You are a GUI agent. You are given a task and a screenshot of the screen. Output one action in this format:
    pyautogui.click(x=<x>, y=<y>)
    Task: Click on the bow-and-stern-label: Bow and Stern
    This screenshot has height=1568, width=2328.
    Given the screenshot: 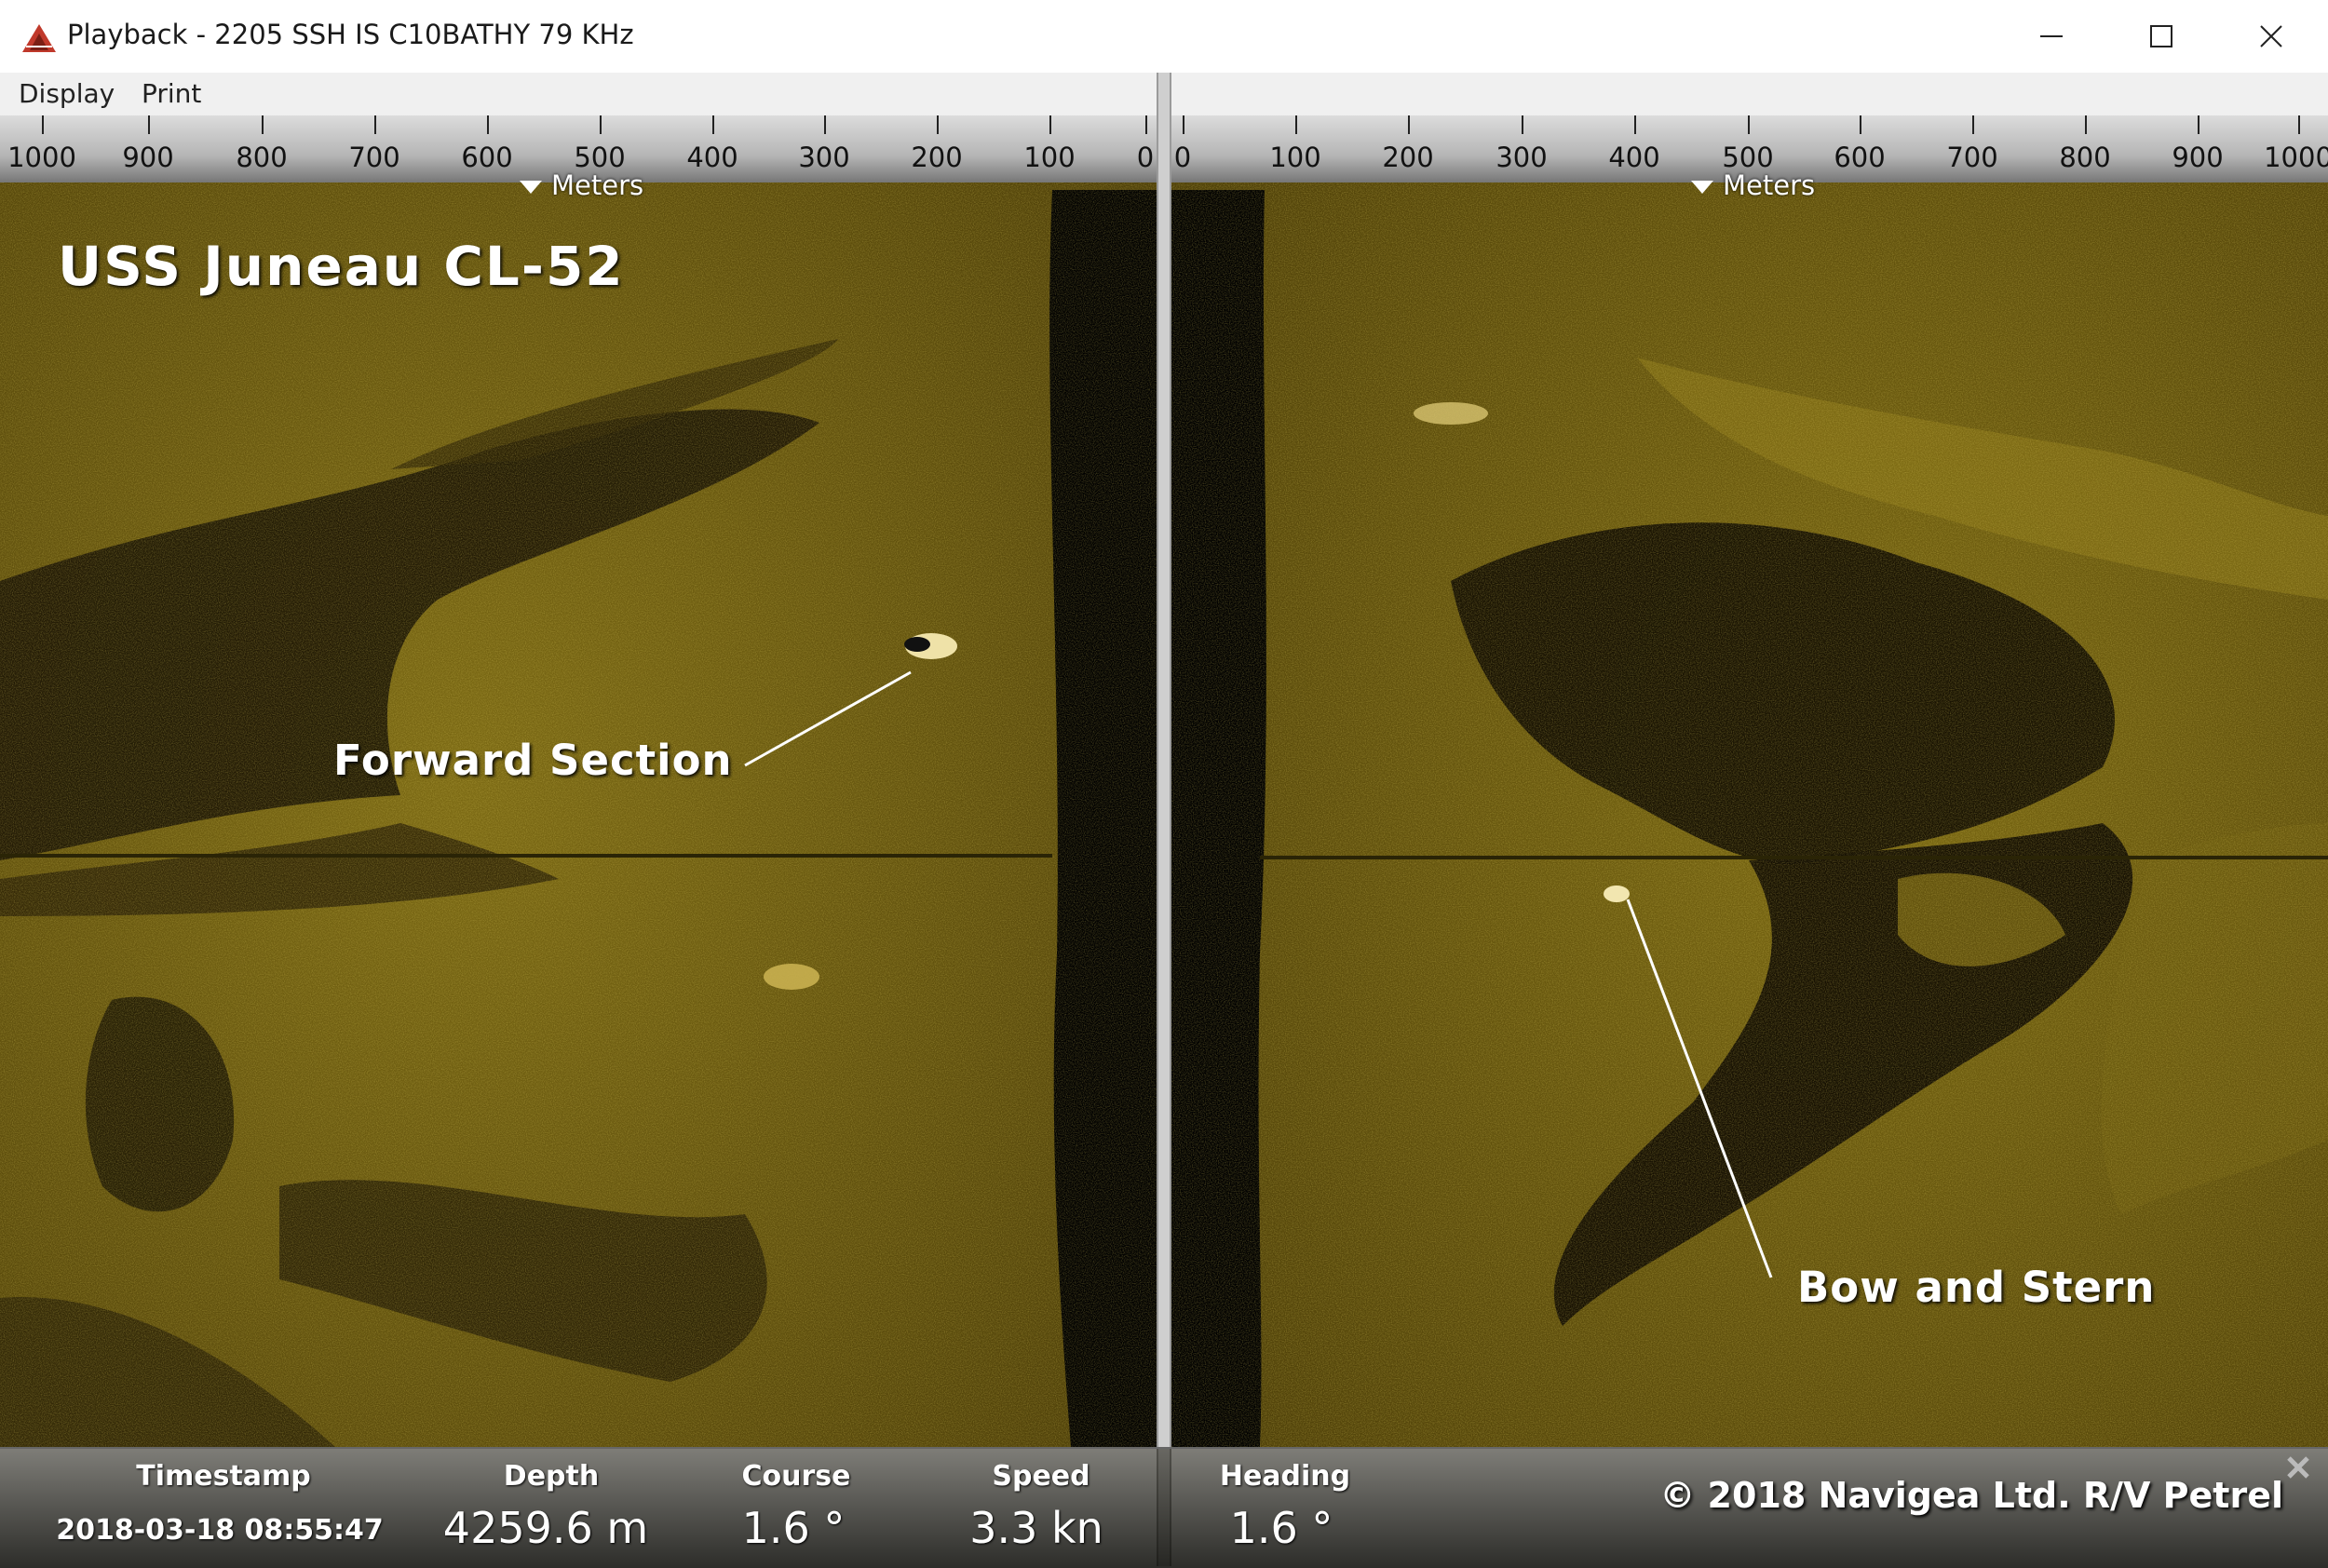 What is the action you would take?
    pyautogui.click(x=1976, y=1287)
    